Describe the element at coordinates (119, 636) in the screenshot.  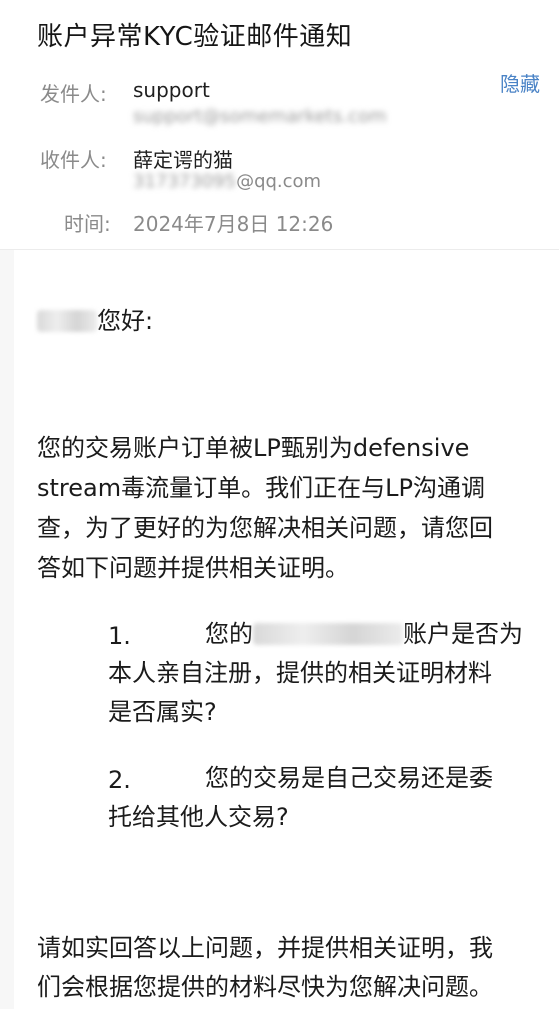
I see `question1-number: 1.` at that location.